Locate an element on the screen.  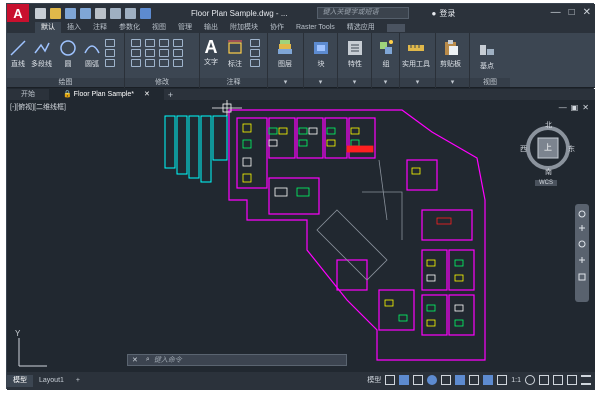
text-button: A 文字 is located at coordinates (211, 52).